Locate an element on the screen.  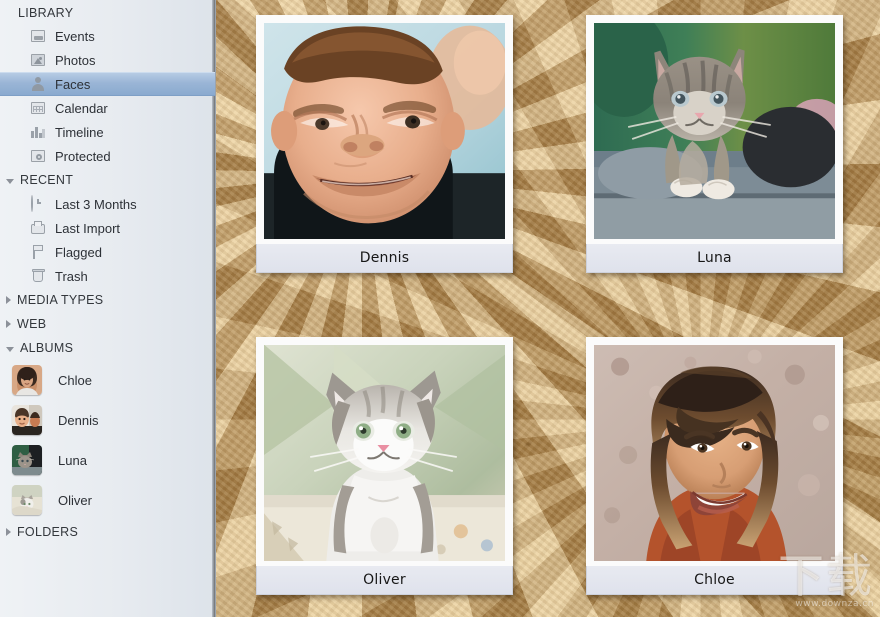
photo-card-oliver: Oliver is located at coordinates (384, 466).